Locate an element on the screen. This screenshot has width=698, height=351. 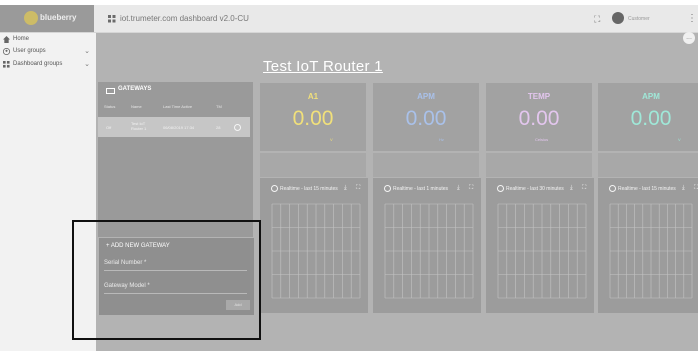
dashboard-title: iot.trumeter.com dashboard v2.0-CU is located at coordinates (184, 18).